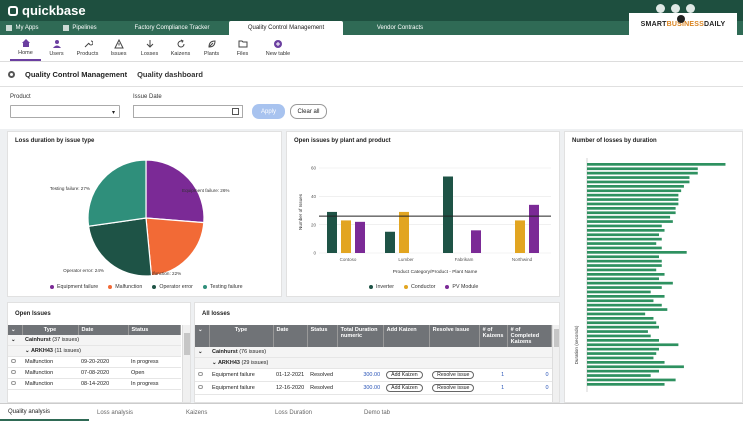 The width and height of the screenshot is (743, 421). What do you see at coordinates (493, 336) in the screenshot?
I see `column-header: # of Kaizens` at bounding box center [493, 336].